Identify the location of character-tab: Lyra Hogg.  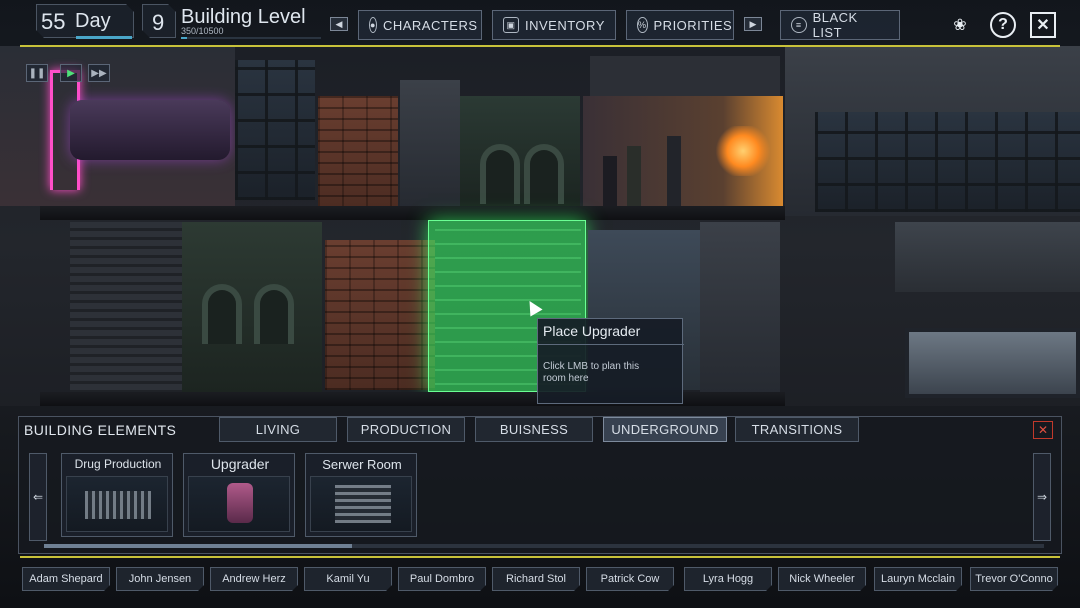
(728, 579).